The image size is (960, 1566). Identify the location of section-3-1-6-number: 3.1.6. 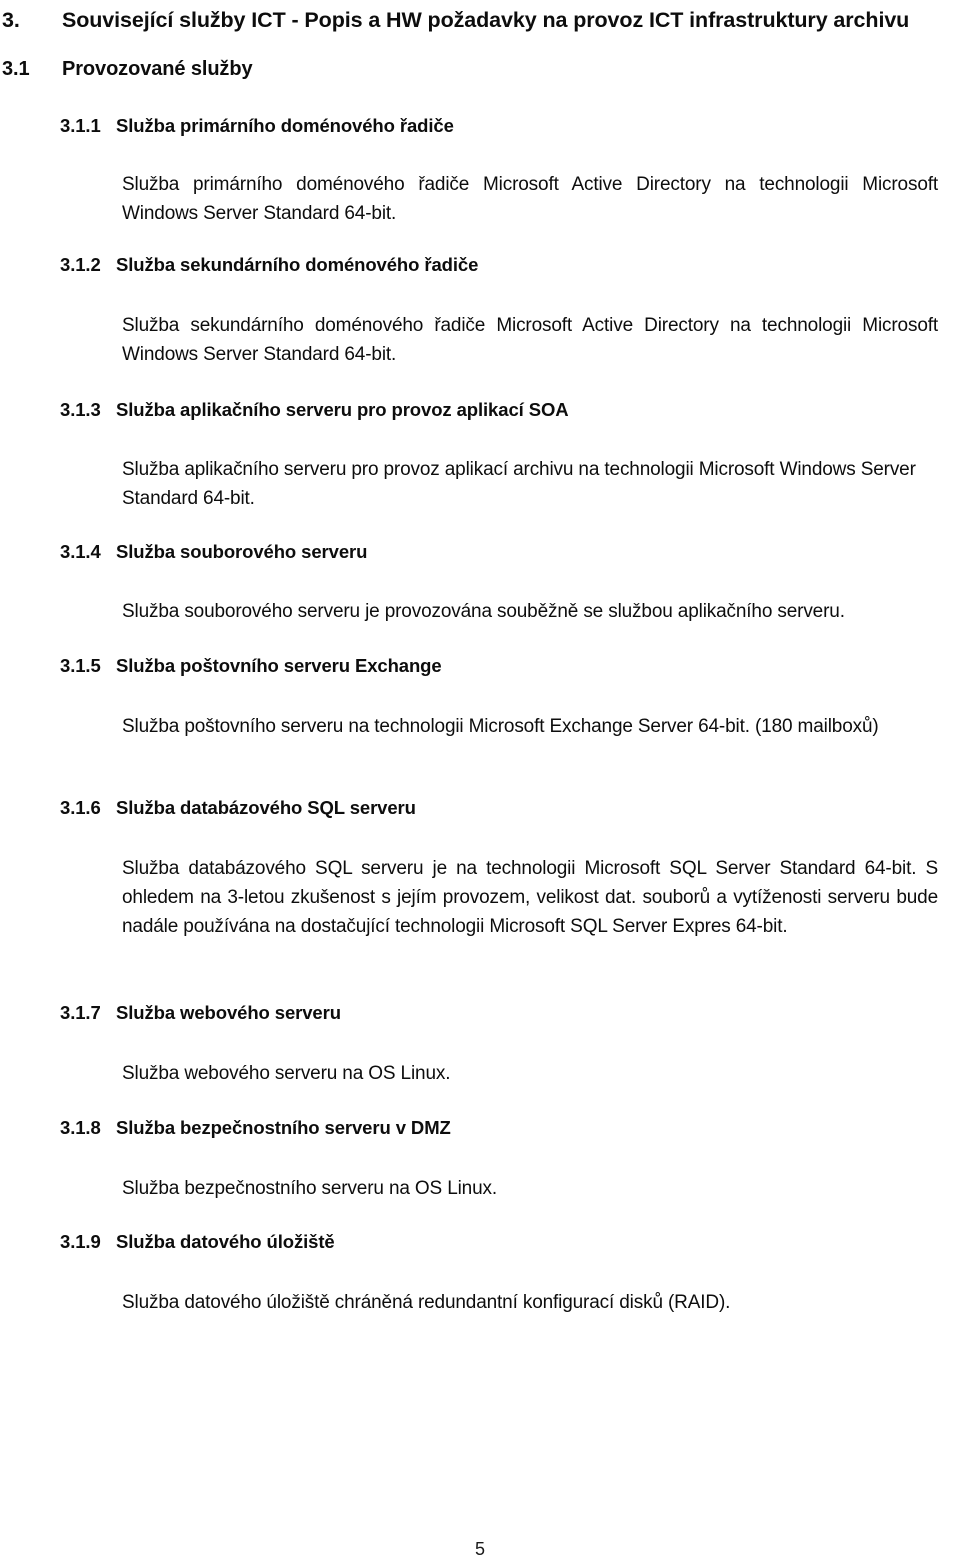
(80, 807).